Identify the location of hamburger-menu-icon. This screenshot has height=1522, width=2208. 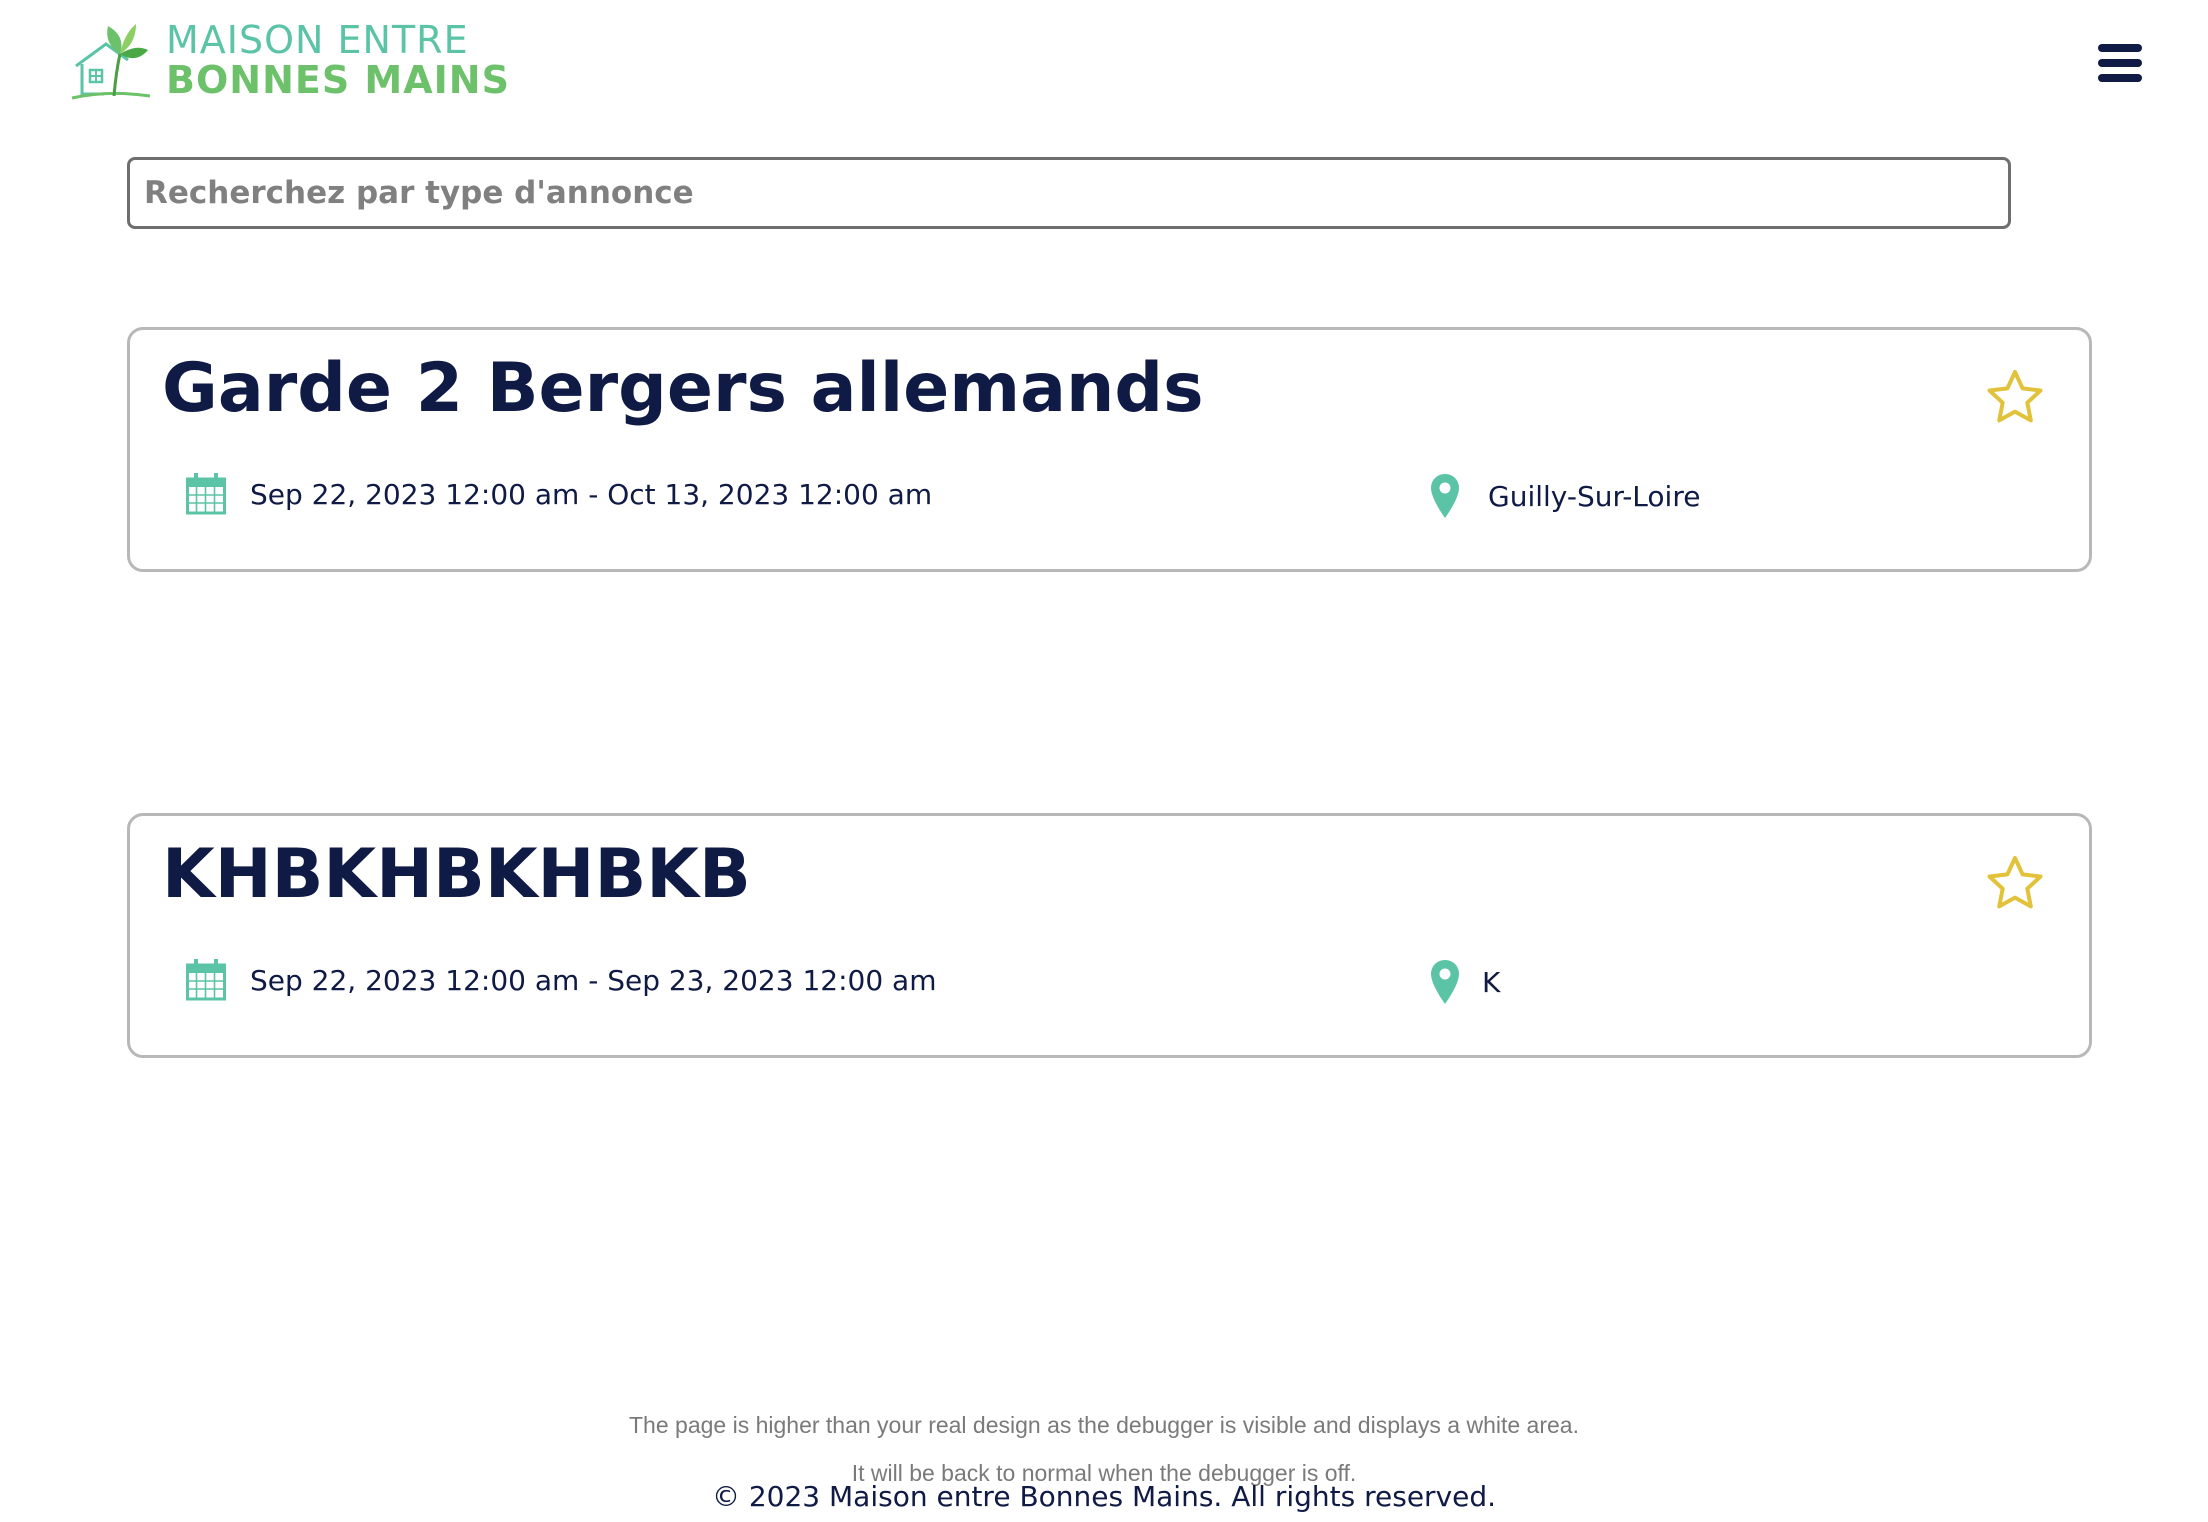
(2120, 63).